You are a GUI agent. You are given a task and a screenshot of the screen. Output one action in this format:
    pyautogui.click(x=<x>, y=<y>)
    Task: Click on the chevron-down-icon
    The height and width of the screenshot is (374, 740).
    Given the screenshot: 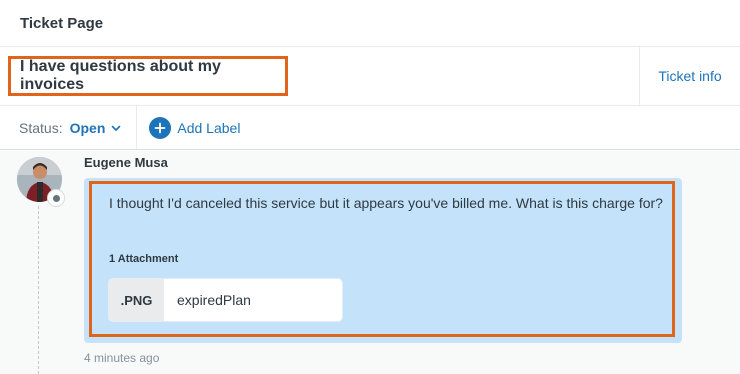 What is the action you would take?
    pyautogui.click(x=116, y=128)
    